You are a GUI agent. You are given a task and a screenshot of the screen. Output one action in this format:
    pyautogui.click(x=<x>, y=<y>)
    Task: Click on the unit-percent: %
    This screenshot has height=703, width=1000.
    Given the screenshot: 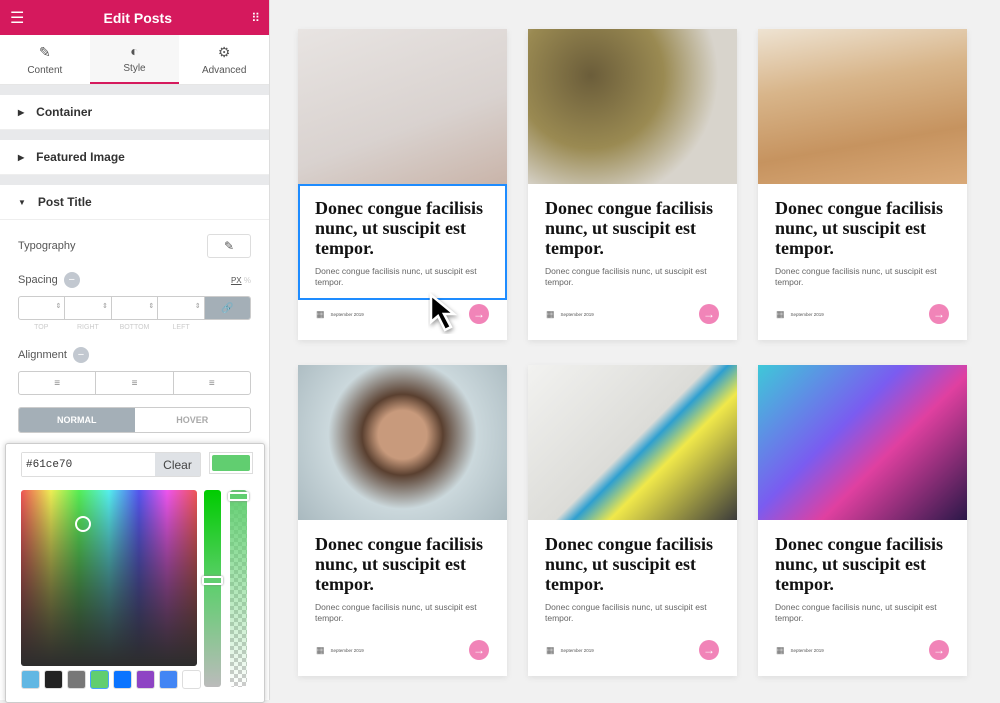 What is the action you would take?
    pyautogui.click(x=247, y=280)
    